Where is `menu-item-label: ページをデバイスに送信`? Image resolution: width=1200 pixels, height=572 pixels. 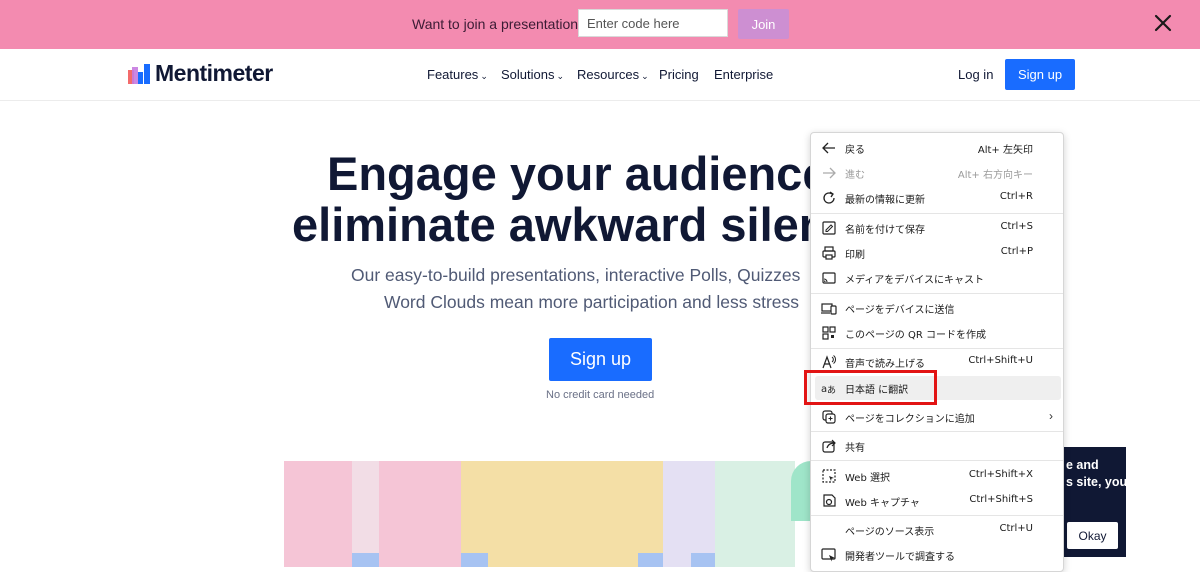 menu-item-label: ページをデバイスに送信 is located at coordinates (900, 310).